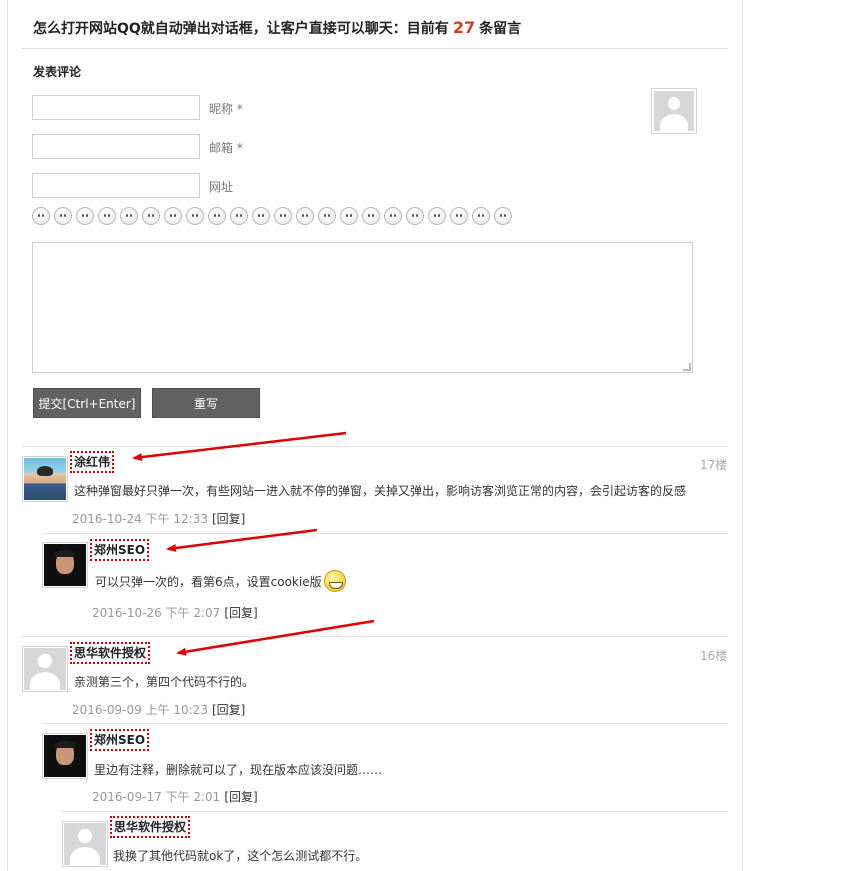 This screenshot has width=851, height=871. What do you see at coordinates (714, 656) in the screenshot?
I see `floor-number: 16楼` at bounding box center [714, 656].